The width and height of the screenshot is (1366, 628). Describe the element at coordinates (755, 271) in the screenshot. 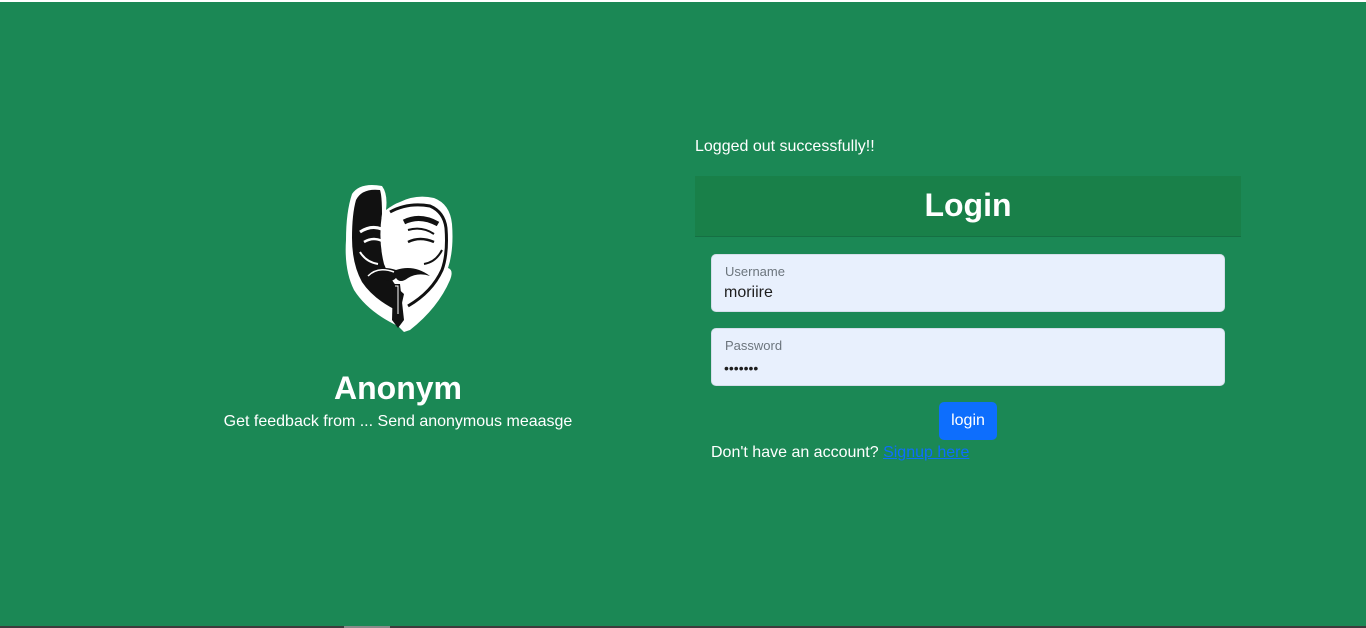

I see `username-label: Username` at that location.